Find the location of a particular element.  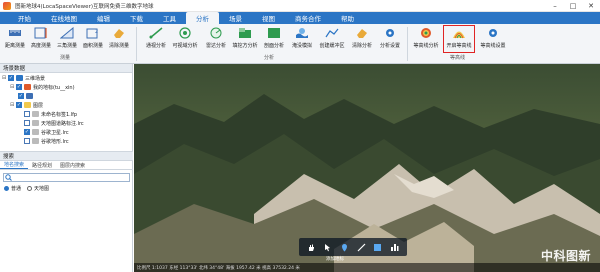

clear-analysis-button: 清除分析 is located at coordinates (362, 39).